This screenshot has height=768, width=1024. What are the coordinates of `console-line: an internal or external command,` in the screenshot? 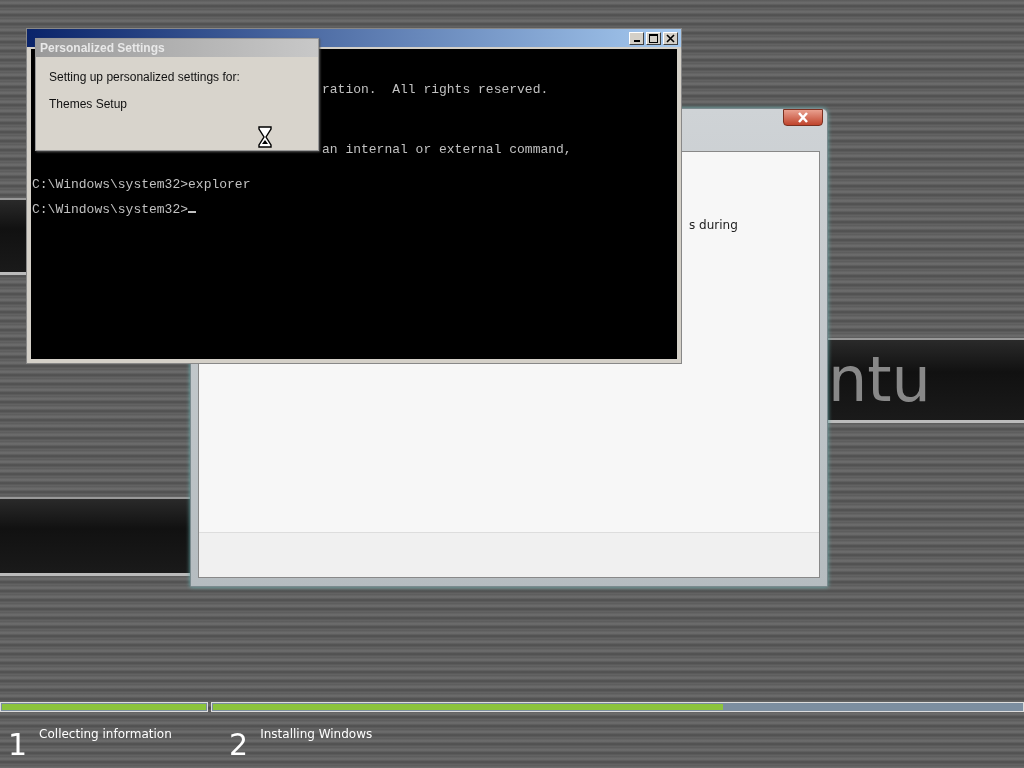 It's located at (447, 150).